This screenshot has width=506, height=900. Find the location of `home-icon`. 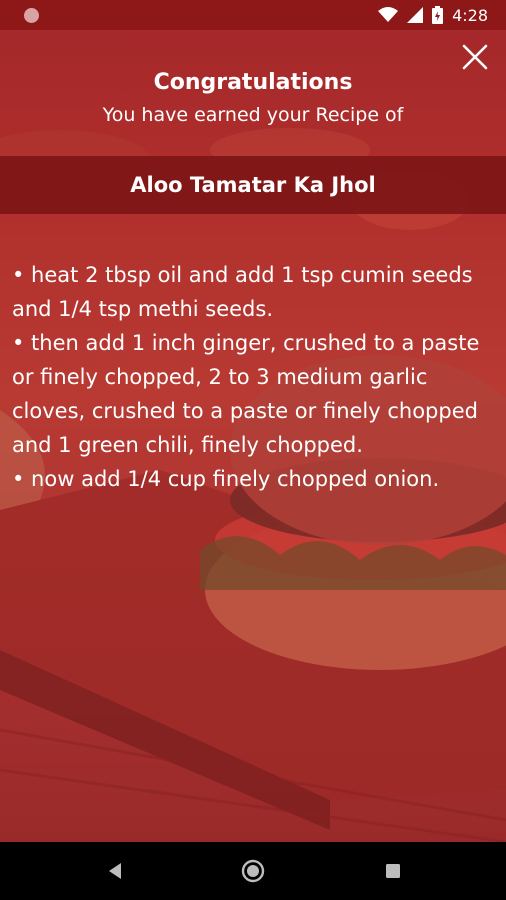

home-icon is located at coordinates (253, 871).